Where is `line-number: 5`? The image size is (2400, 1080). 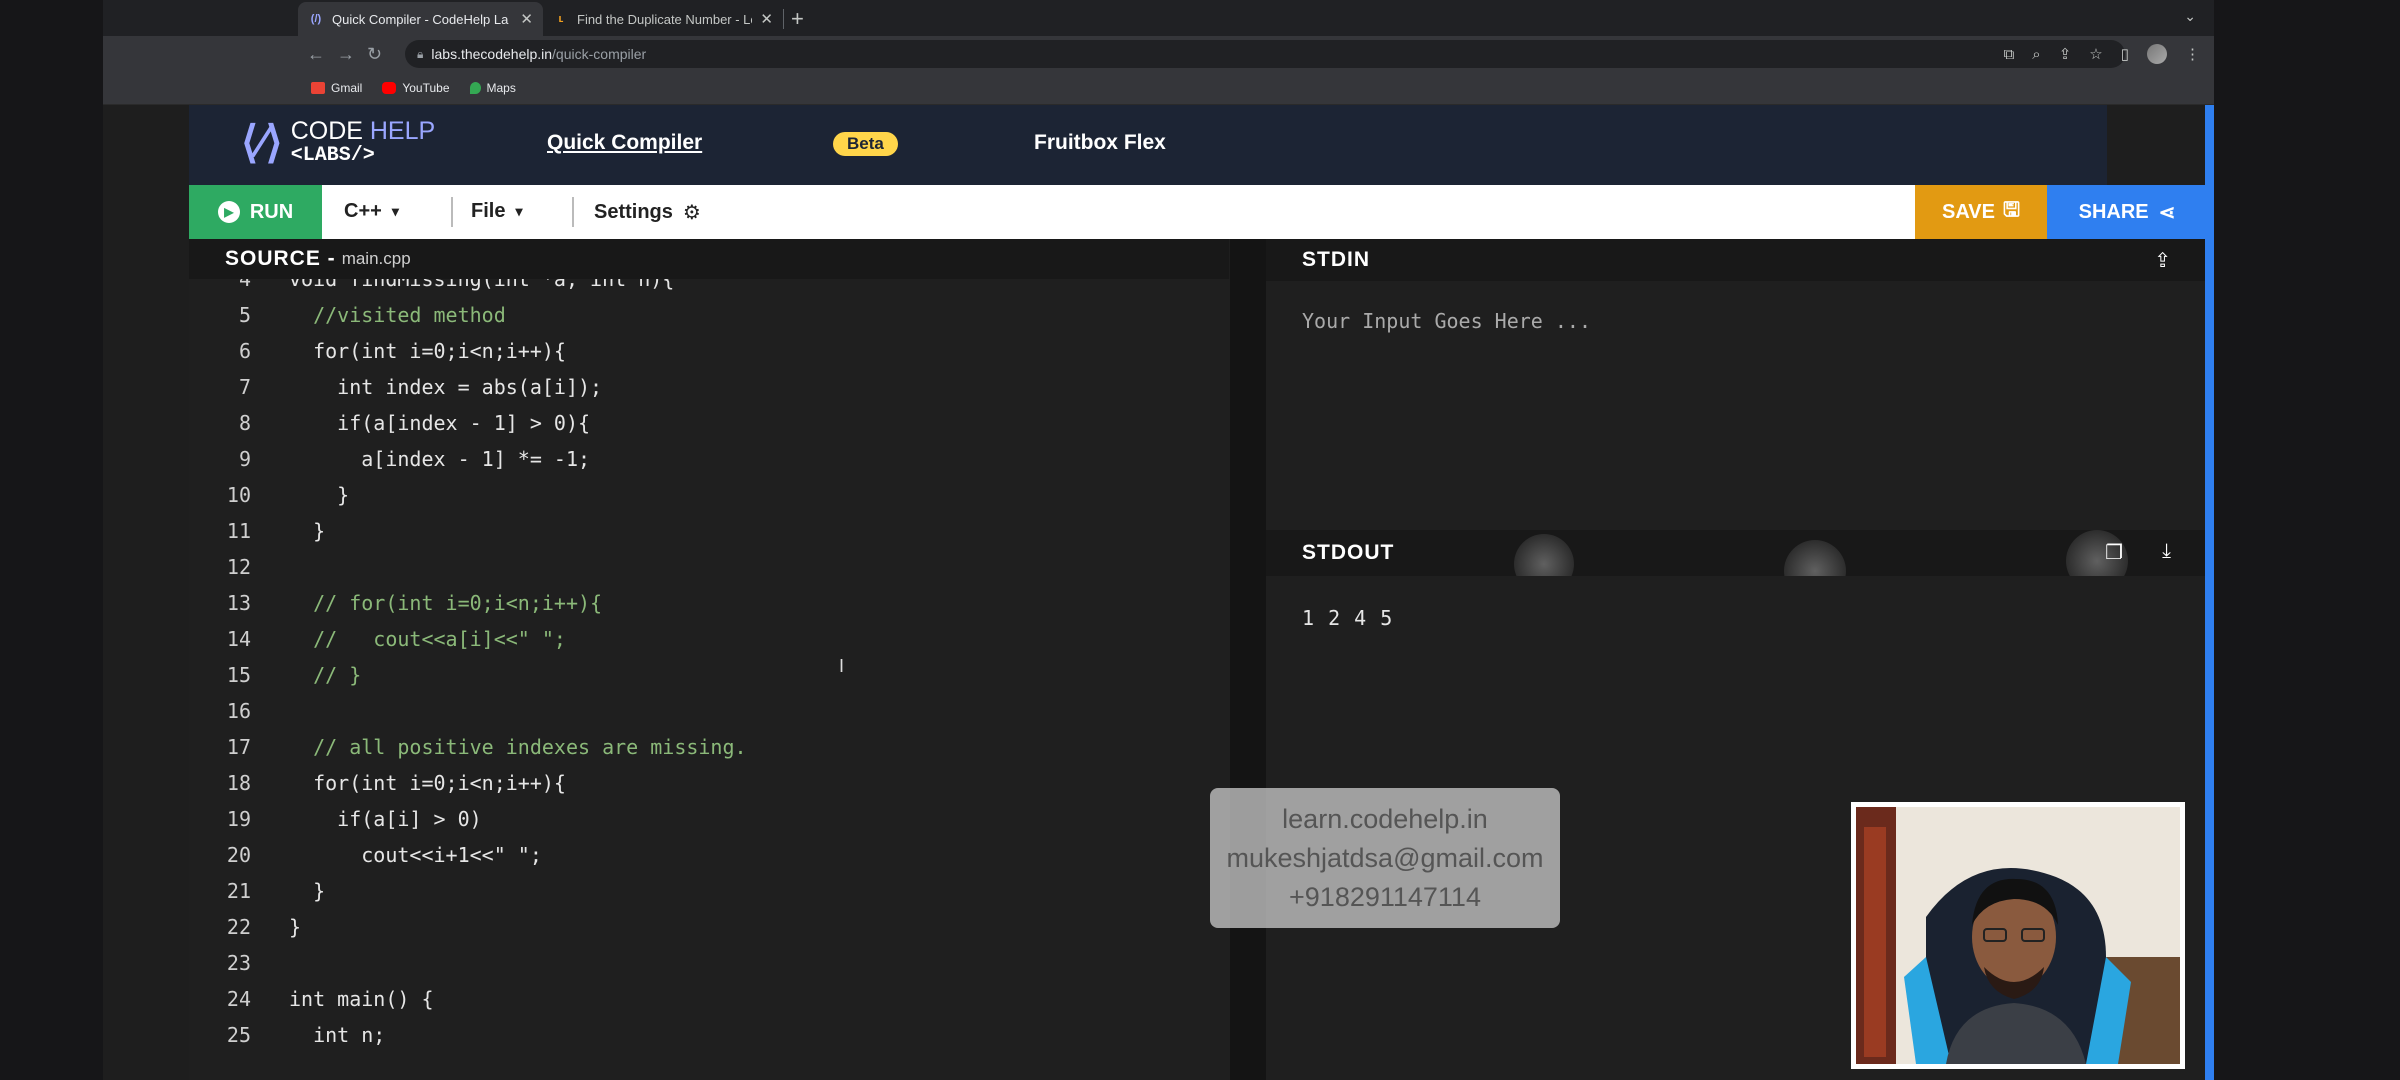 line-number: 5 is located at coordinates (244, 315).